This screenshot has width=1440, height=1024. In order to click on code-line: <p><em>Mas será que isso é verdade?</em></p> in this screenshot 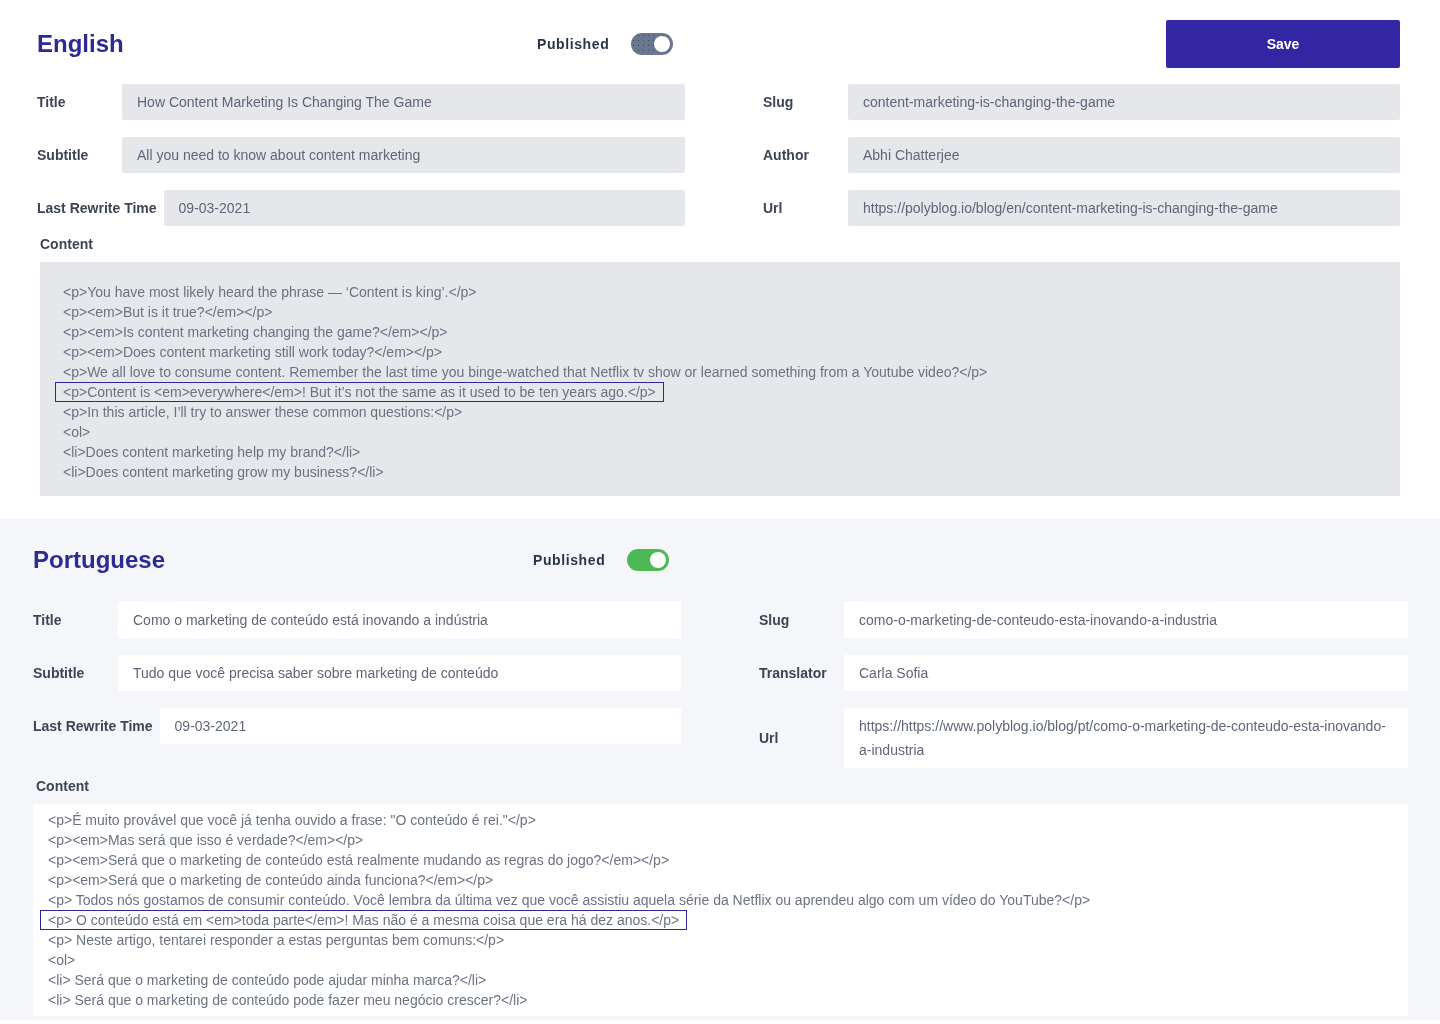, I will do `click(206, 840)`.